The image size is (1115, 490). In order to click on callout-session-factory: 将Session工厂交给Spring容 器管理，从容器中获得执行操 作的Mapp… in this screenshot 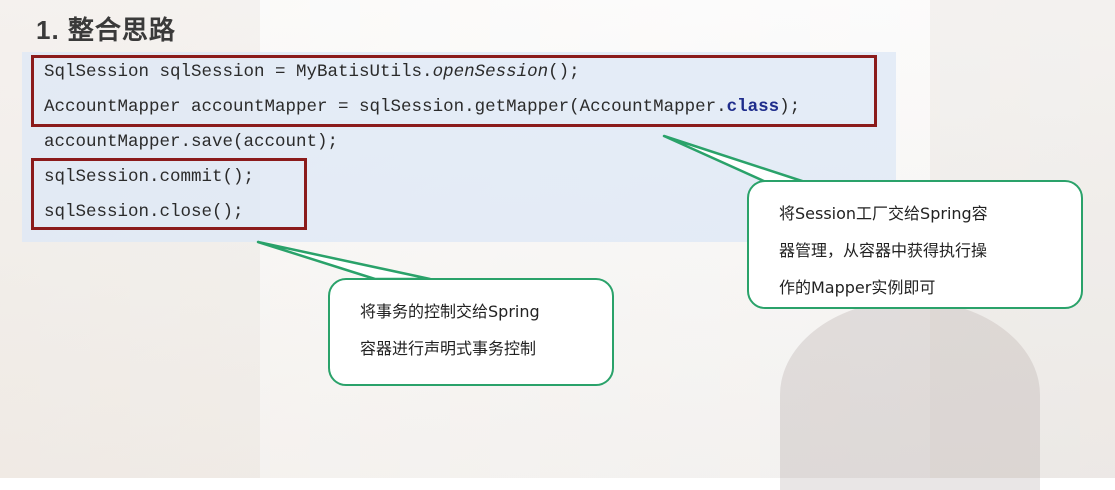, I will do `click(915, 244)`.